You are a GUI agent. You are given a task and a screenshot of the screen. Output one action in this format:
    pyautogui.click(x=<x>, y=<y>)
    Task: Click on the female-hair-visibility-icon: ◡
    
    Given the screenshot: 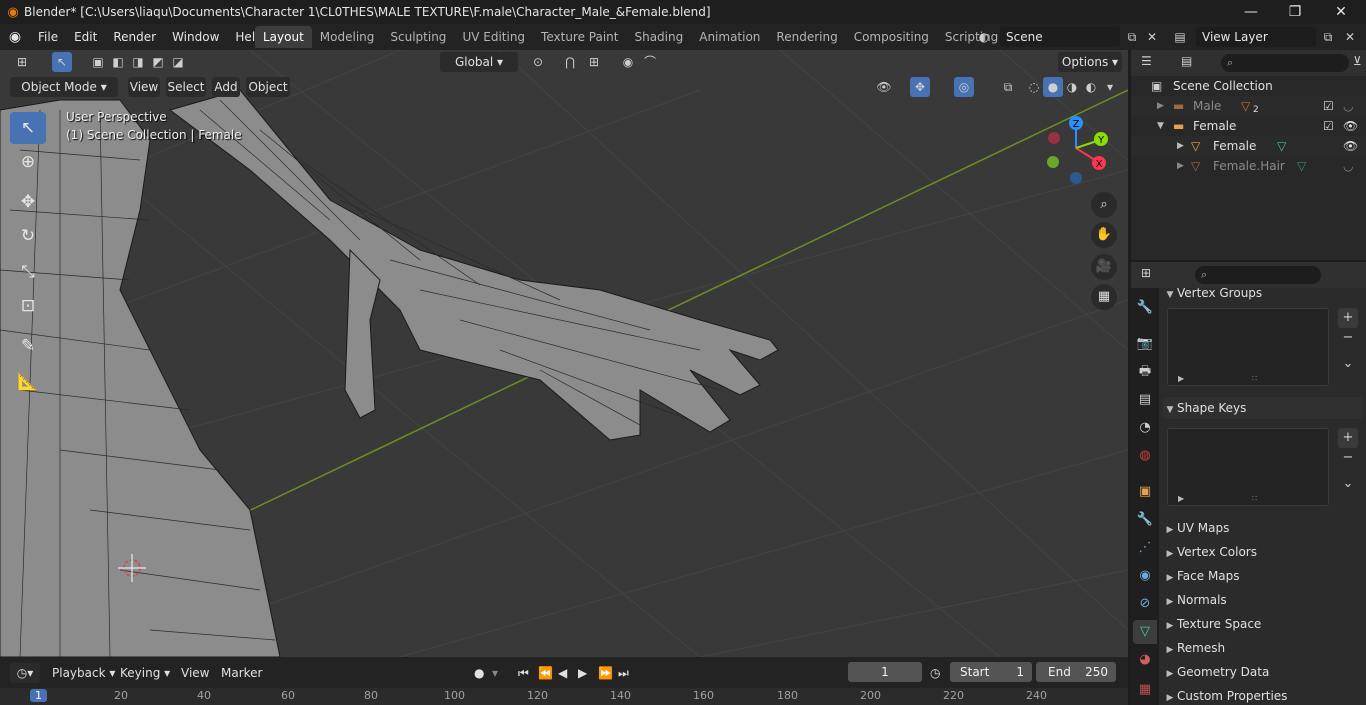 What is the action you would take?
    pyautogui.click(x=1348, y=166)
    